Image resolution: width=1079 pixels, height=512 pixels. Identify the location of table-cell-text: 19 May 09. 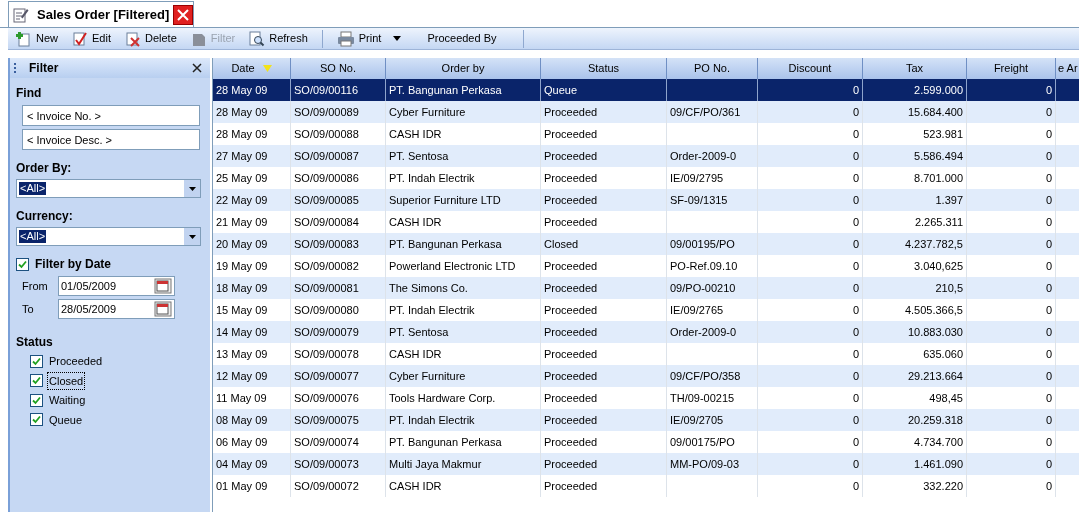
(242, 266).